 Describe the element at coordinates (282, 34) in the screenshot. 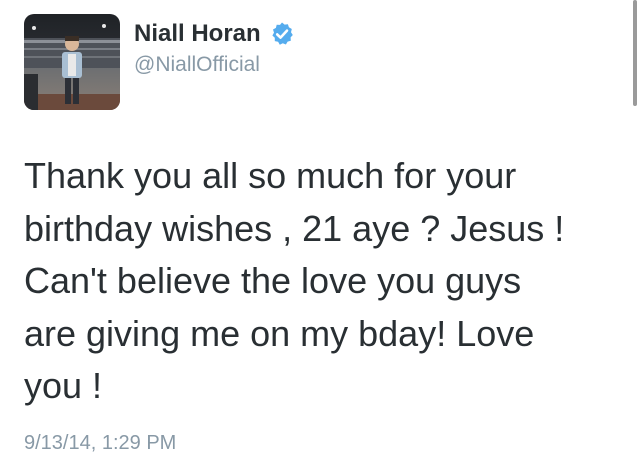

I see `verified-badge-icon` at that location.